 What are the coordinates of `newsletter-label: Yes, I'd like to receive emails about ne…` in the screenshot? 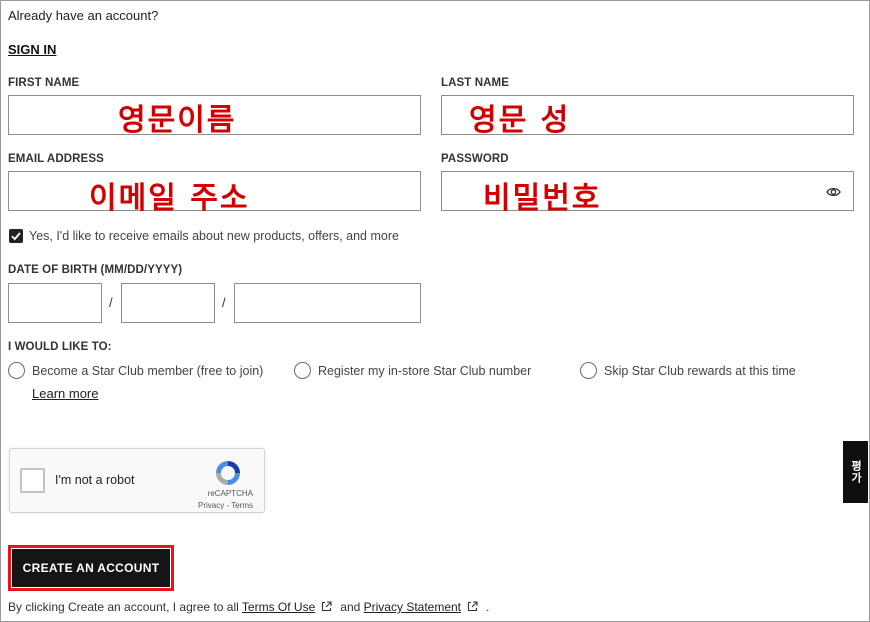 It's located at (214, 236).